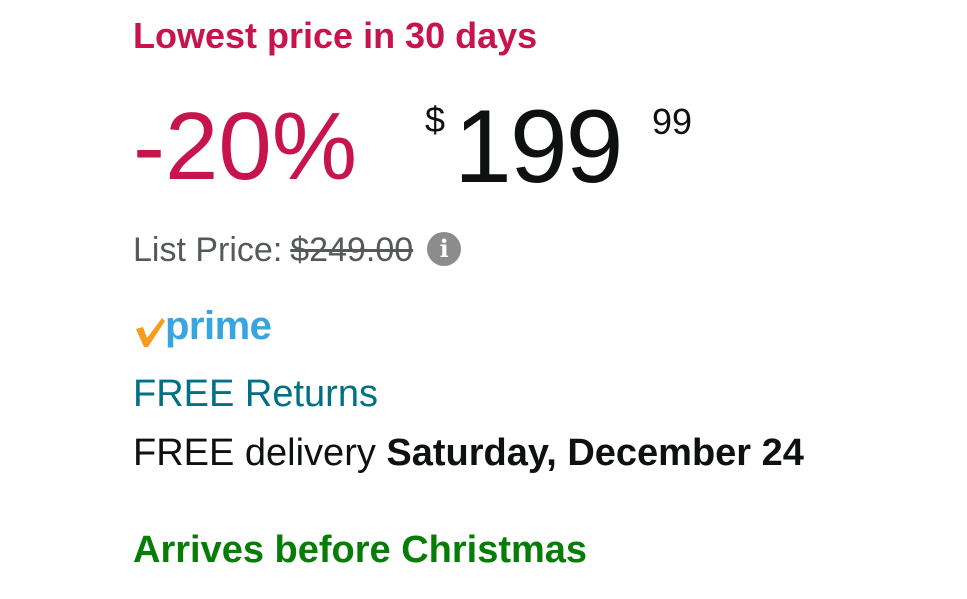 This screenshot has width=967, height=599. Describe the element at coordinates (255, 394) in the screenshot. I see `free-returns-link: FREE Returns` at that location.